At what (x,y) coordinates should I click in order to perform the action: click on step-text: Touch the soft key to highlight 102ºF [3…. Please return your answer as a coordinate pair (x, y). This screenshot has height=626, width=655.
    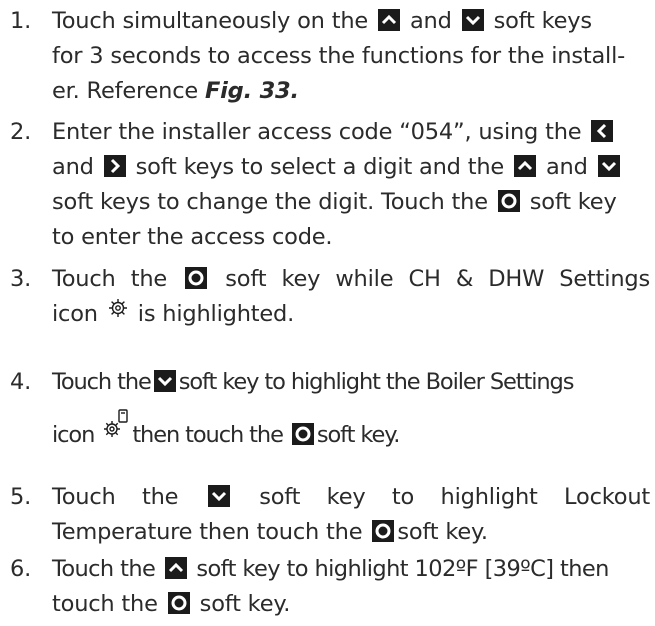
    Looking at the image, I should click on (330, 586).